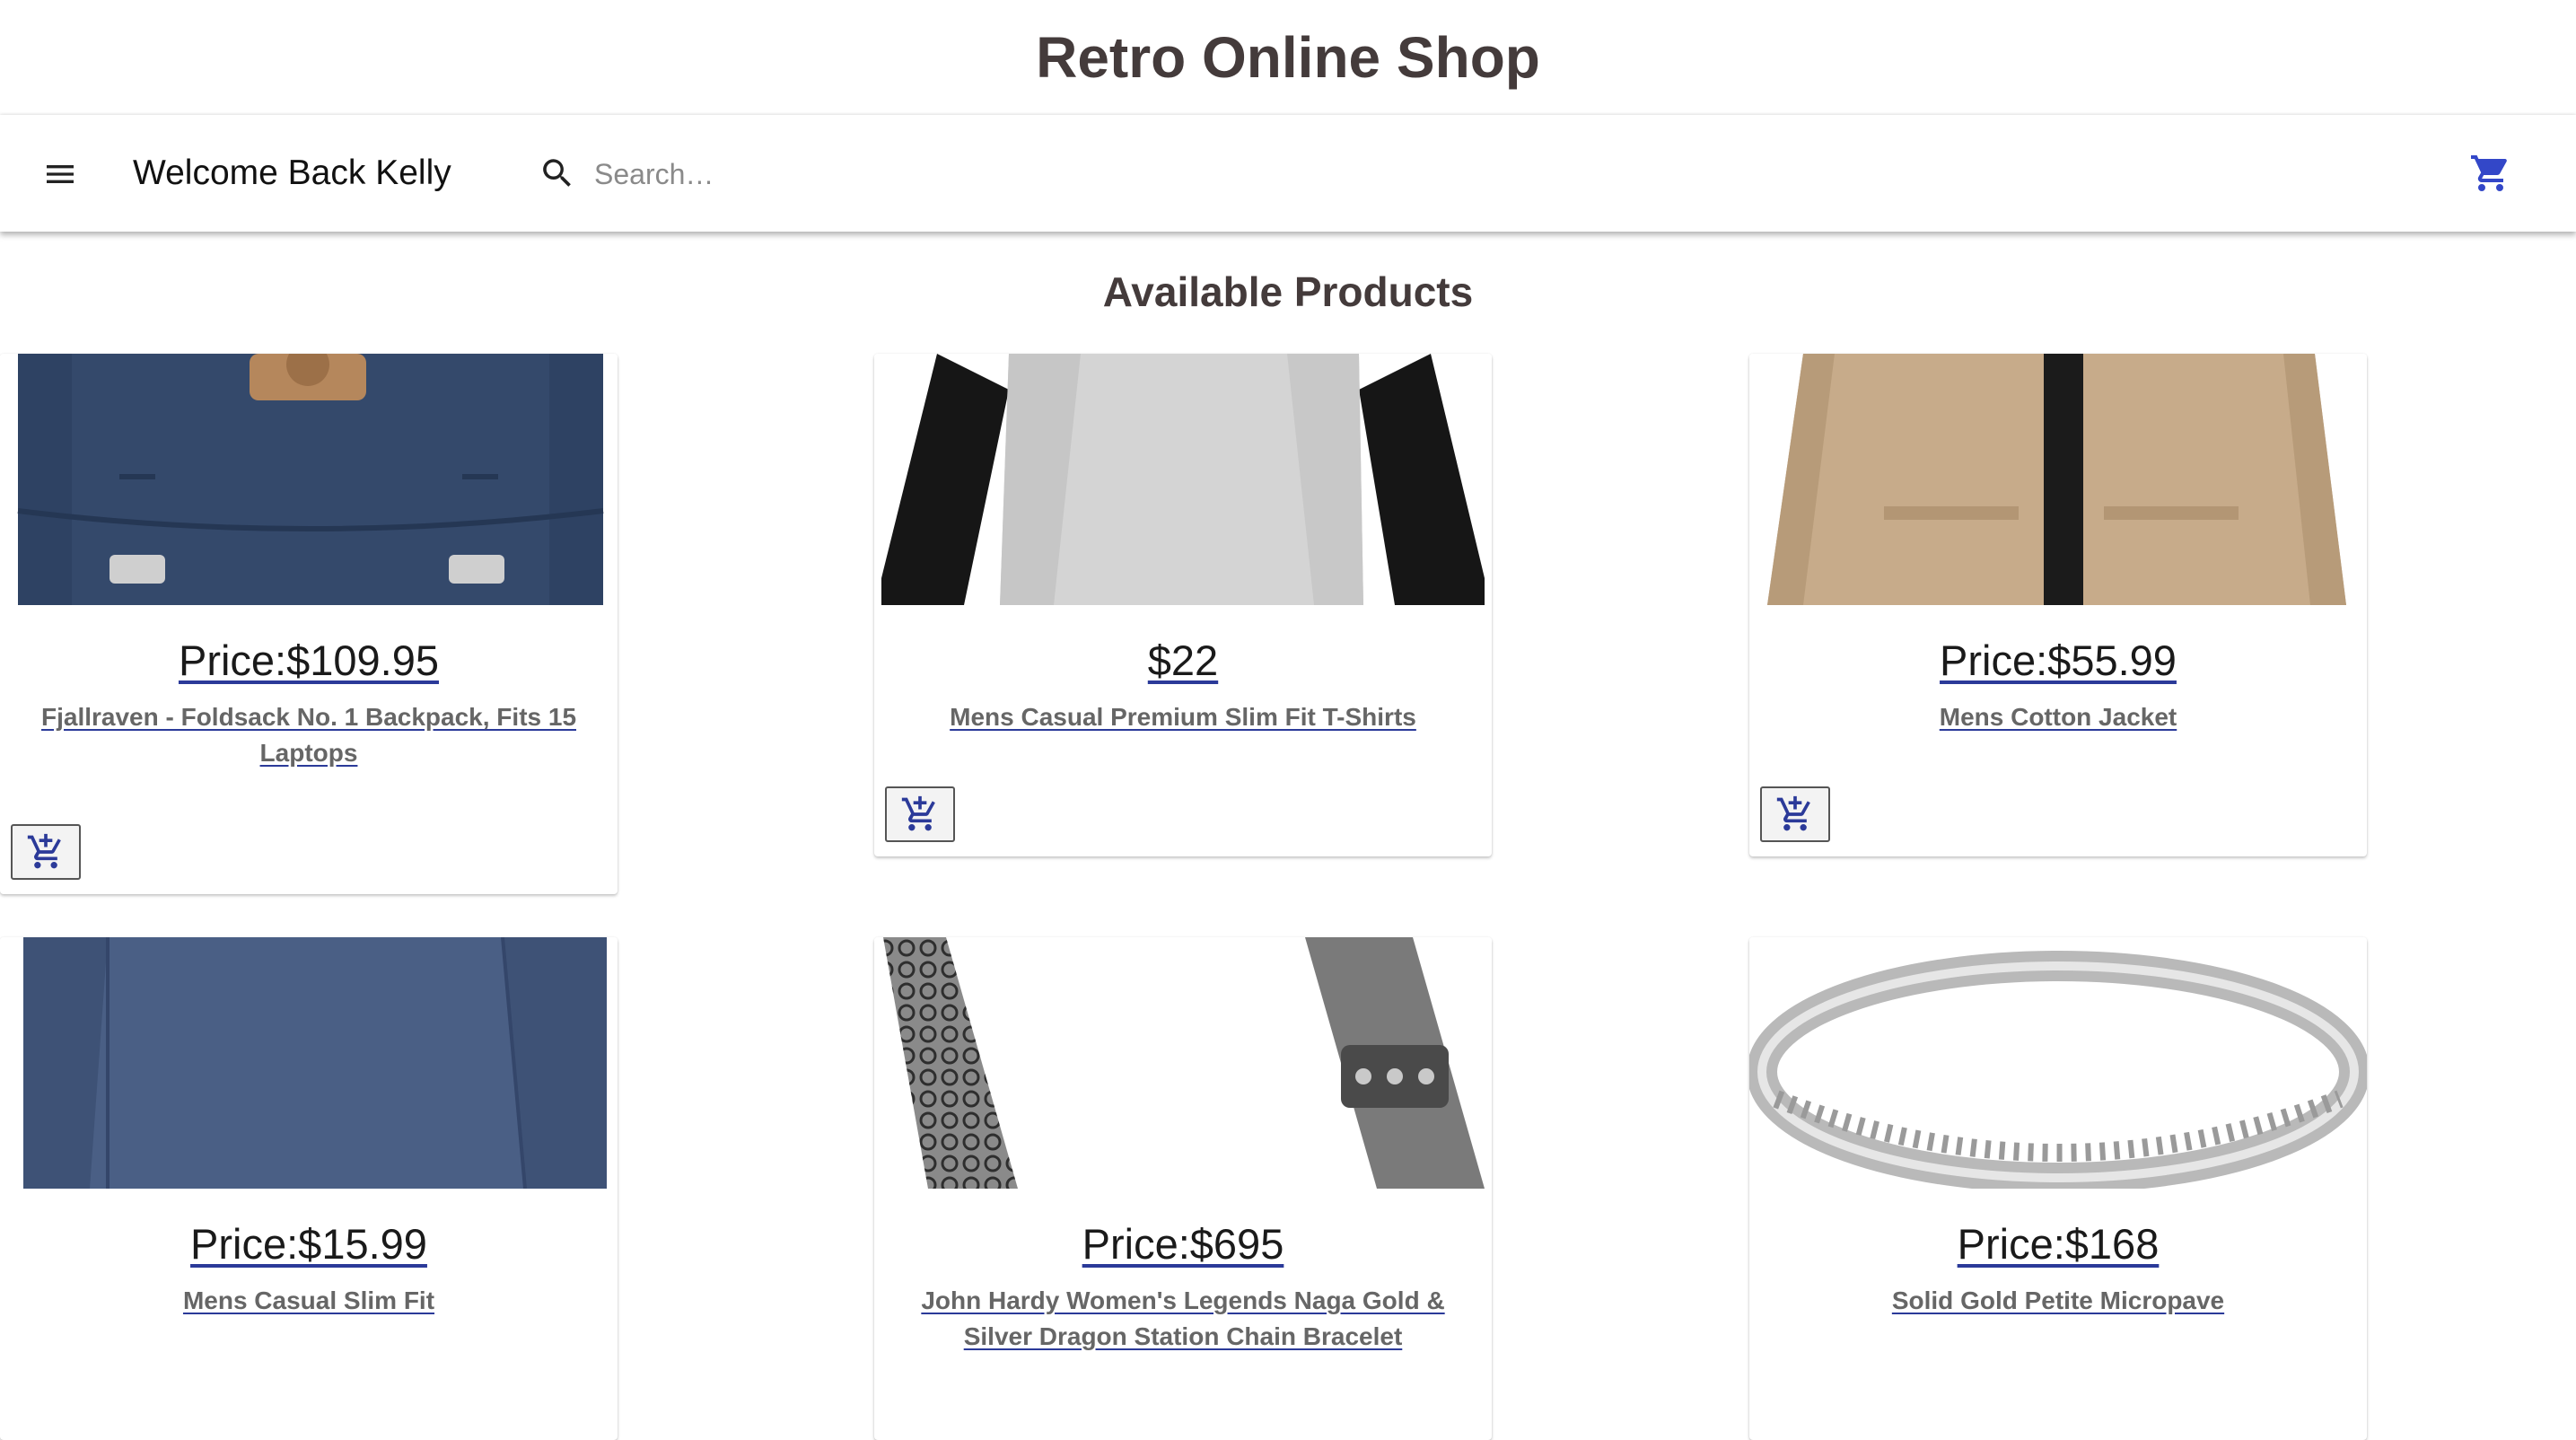  Describe the element at coordinates (1183, 661) in the screenshot. I see `product-price: $22` at that location.